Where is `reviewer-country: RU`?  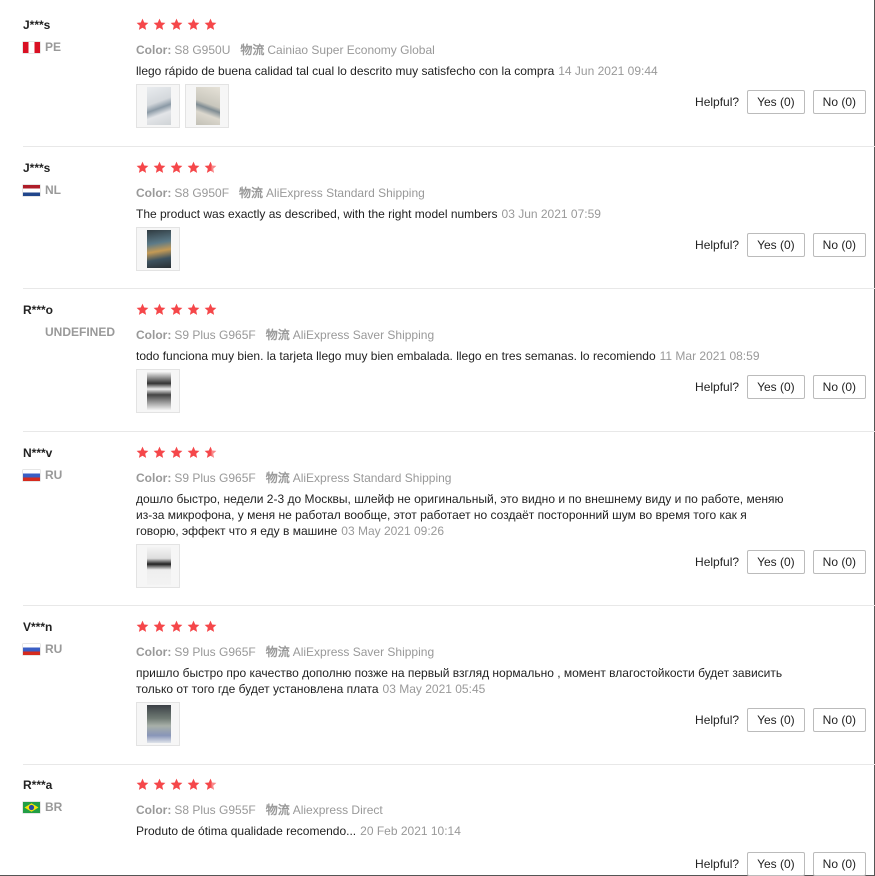
reviewer-country: RU is located at coordinates (42, 649).